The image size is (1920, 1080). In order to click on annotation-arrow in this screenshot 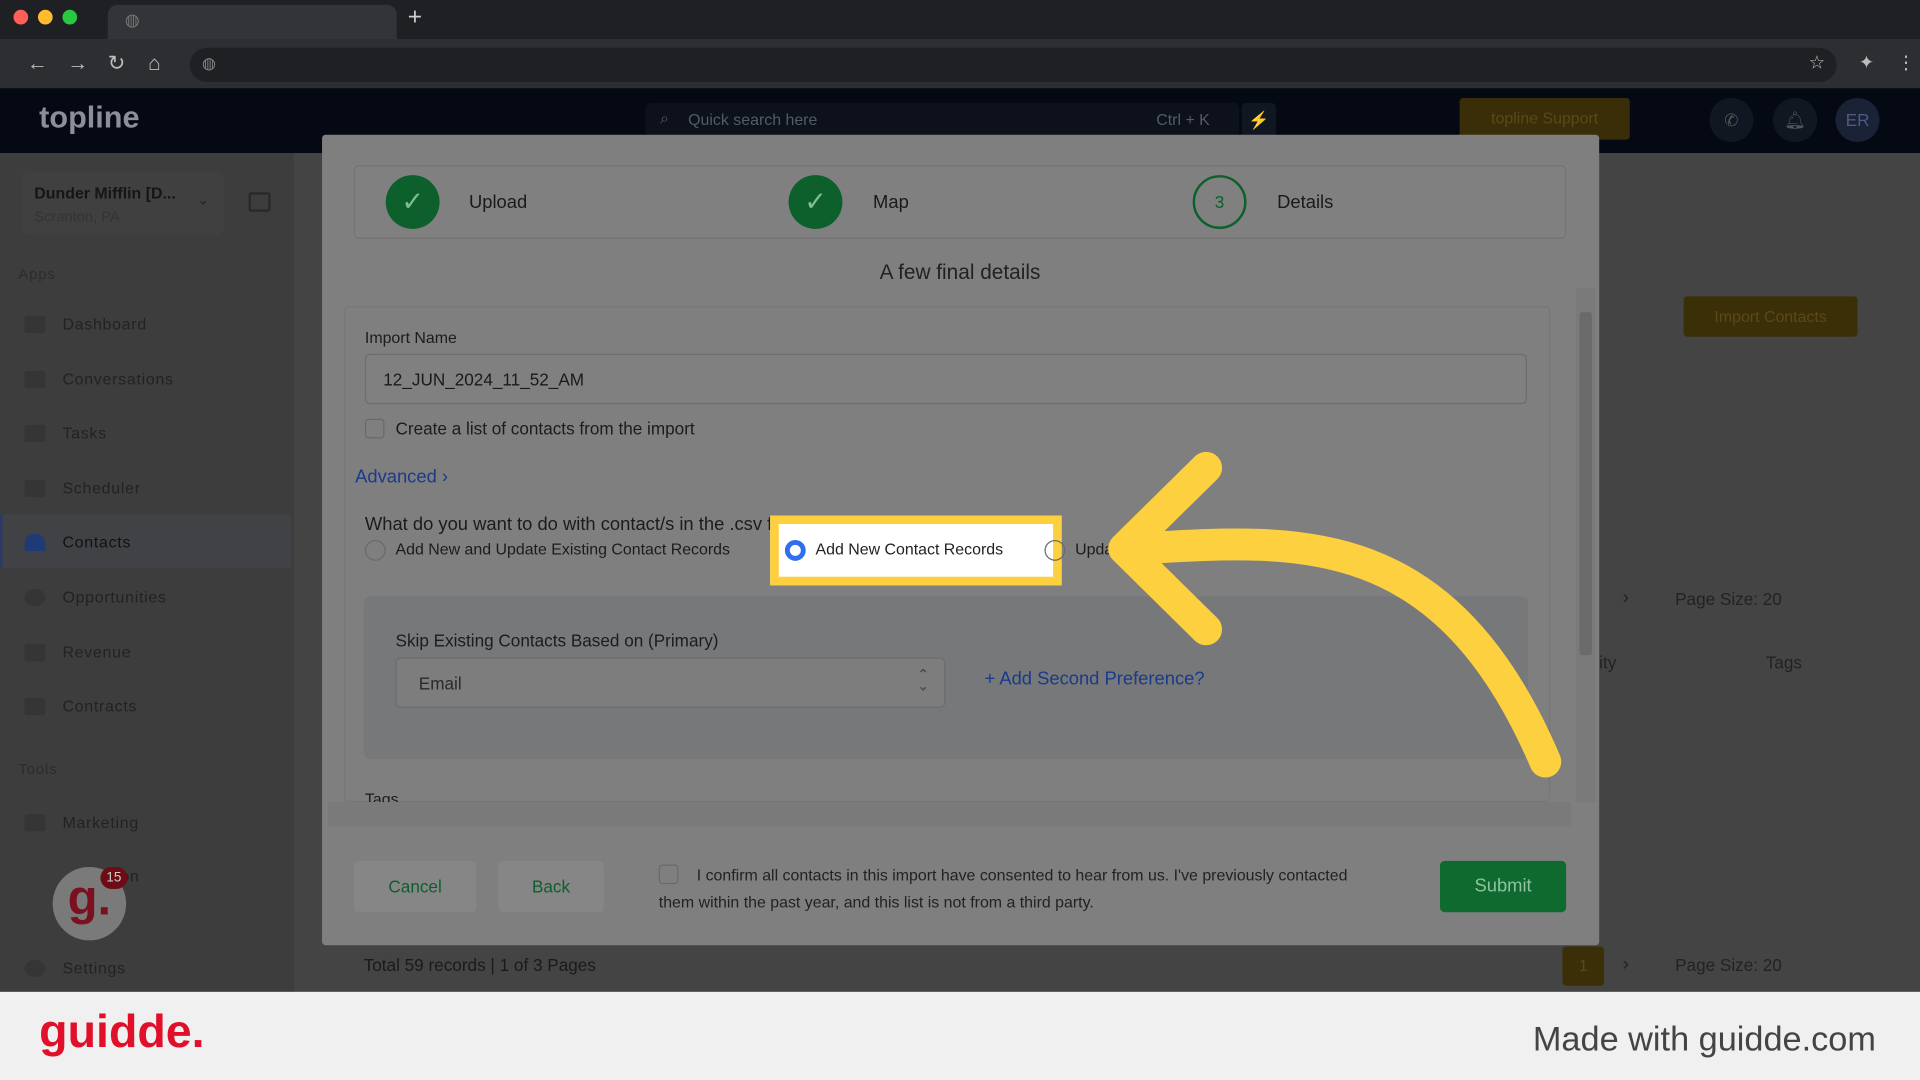, I will do `click(1335, 614)`.